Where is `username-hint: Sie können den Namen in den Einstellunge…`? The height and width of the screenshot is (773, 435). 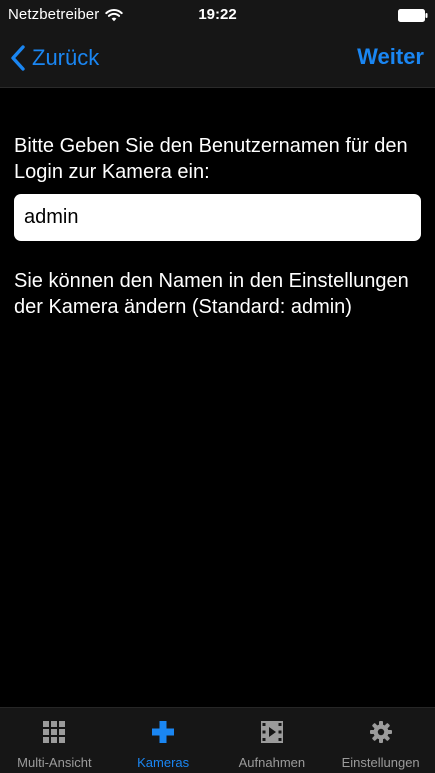 username-hint: Sie können den Namen in den Einstellunge… is located at coordinates (211, 294).